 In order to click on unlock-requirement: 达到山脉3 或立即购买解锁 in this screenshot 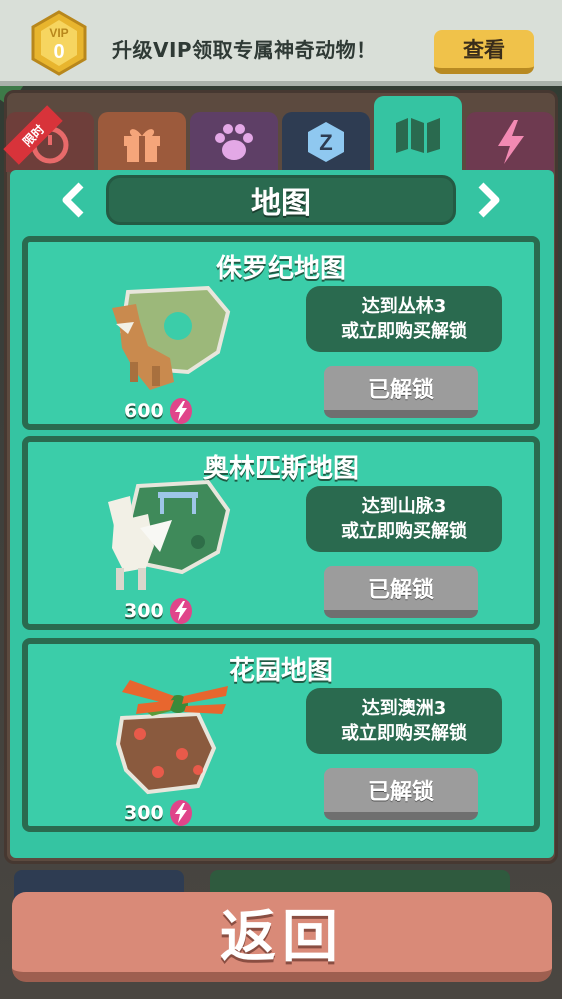, I will do `click(404, 519)`.